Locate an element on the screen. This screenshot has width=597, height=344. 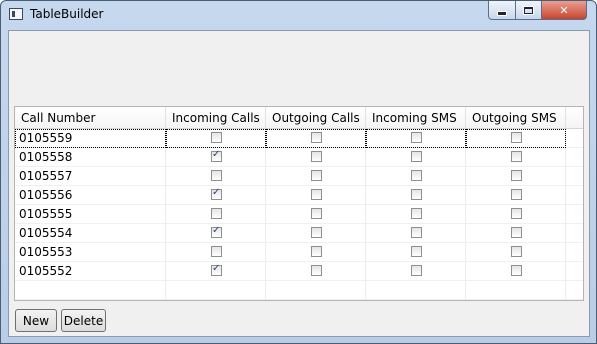
delete-button: Delete is located at coordinates (83, 320).